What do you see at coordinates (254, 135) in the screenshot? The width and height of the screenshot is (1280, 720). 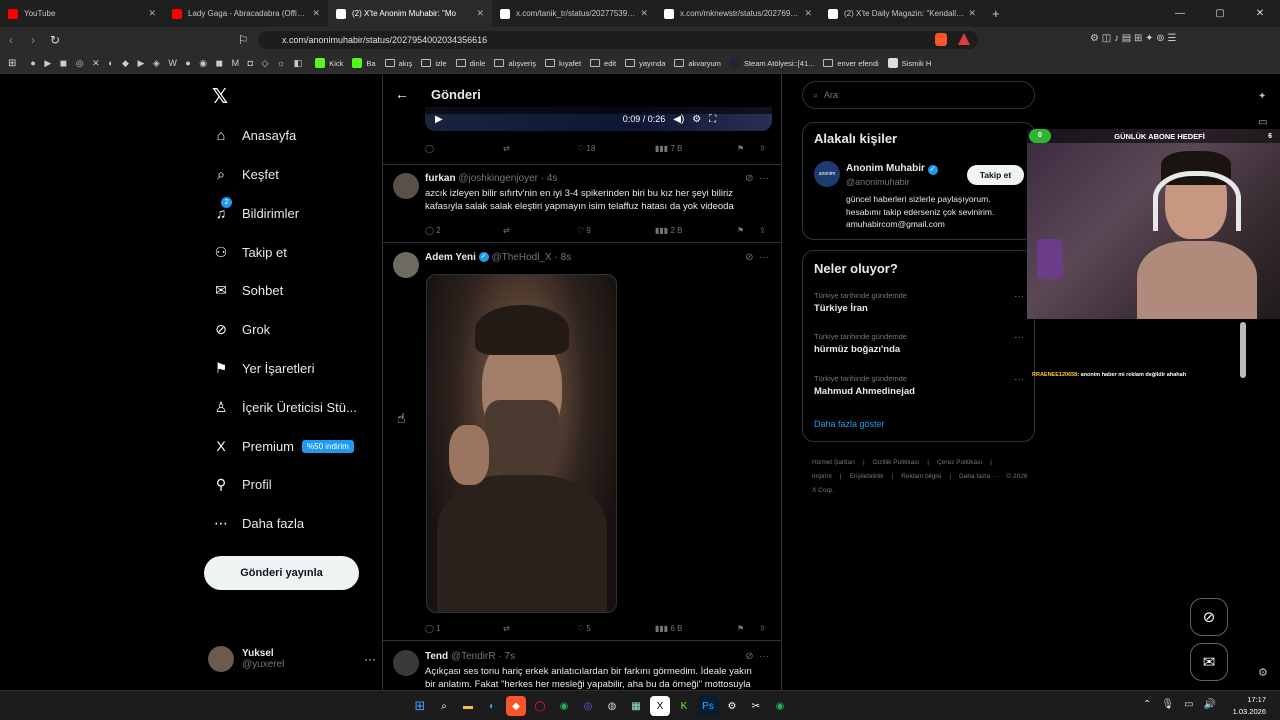 I see `nav-item-home: ⌂ Anasayfa` at bounding box center [254, 135].